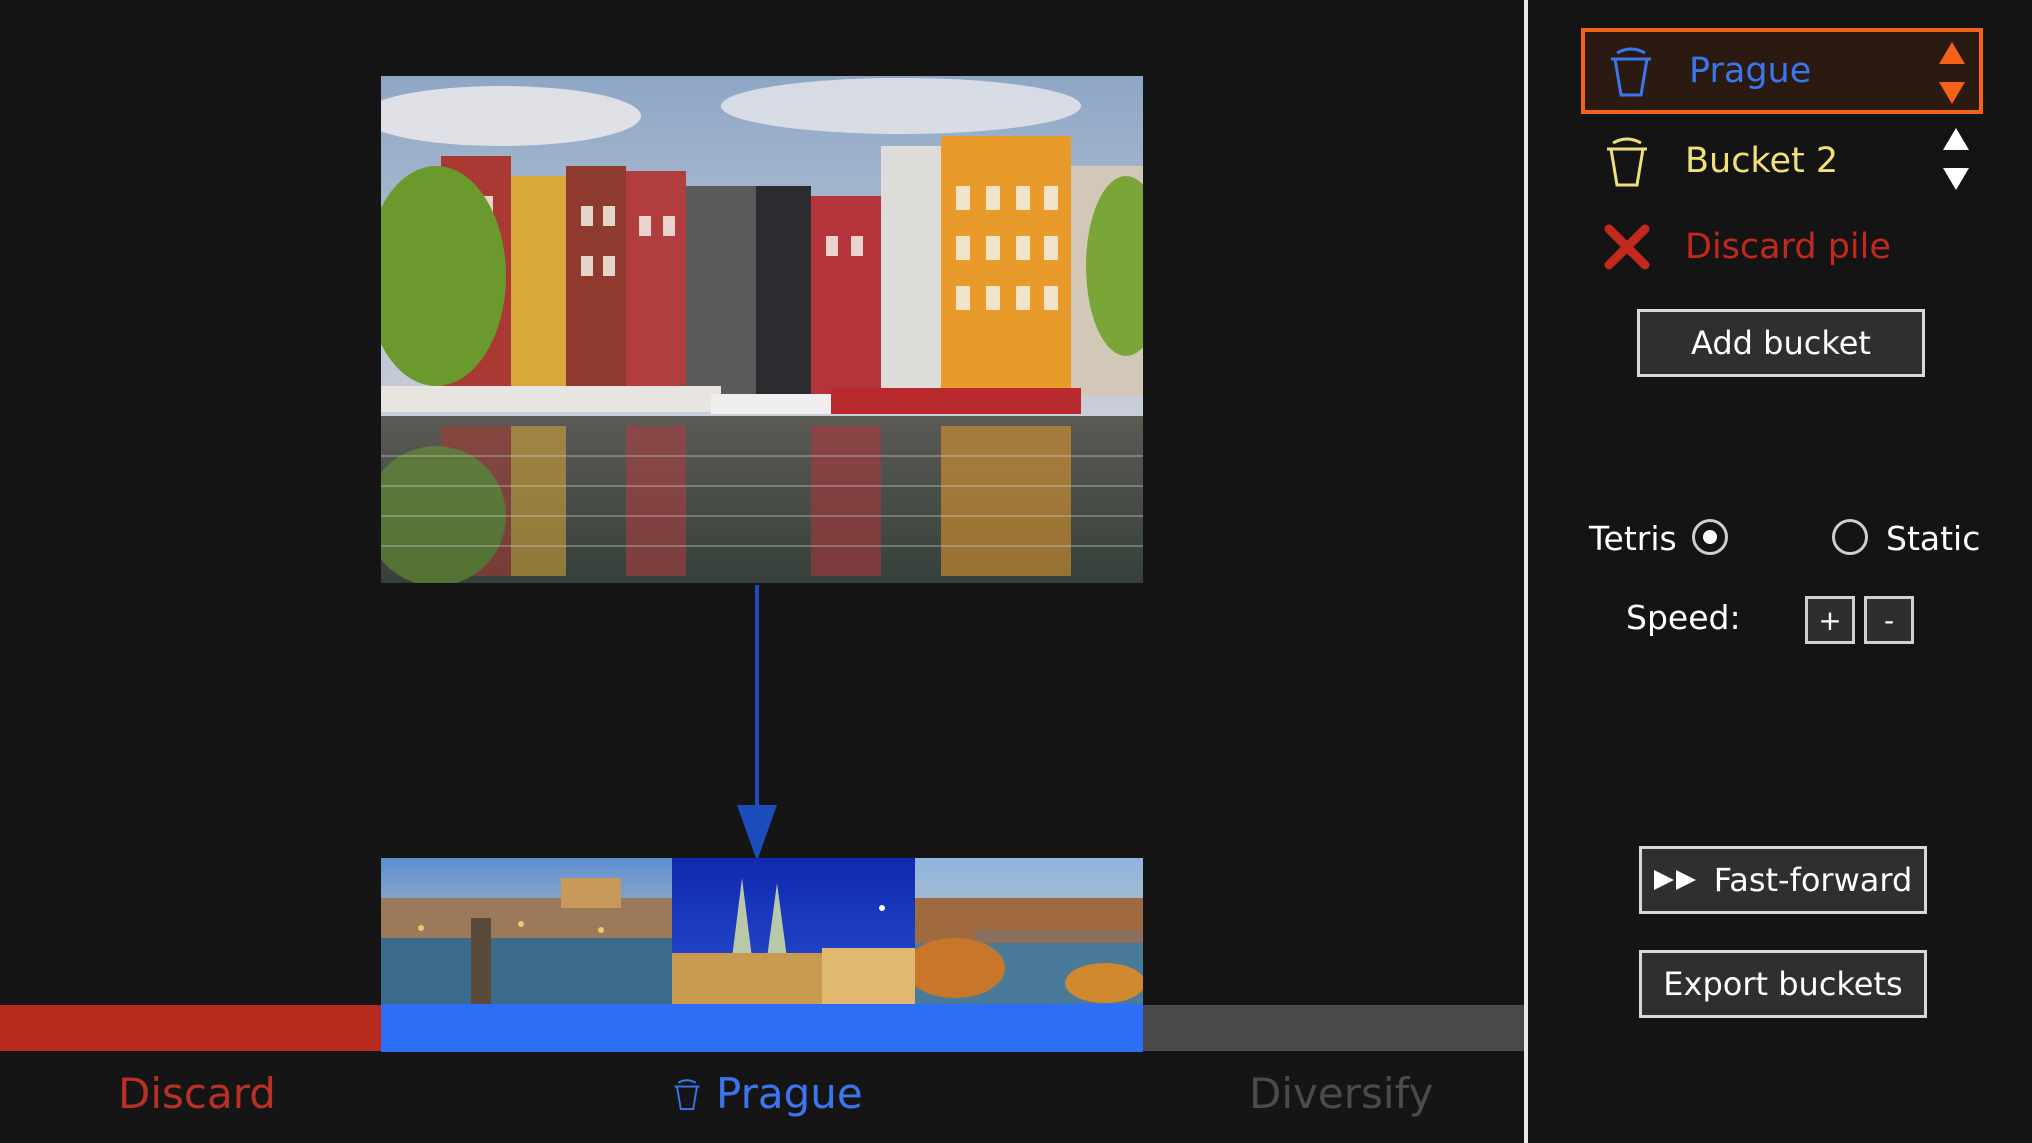 This screenshot has width=2032, height=1143. Describe the element at coordinates (197, 1093) in the screenshot. I see `discard-zone-label: Discard` at that location.